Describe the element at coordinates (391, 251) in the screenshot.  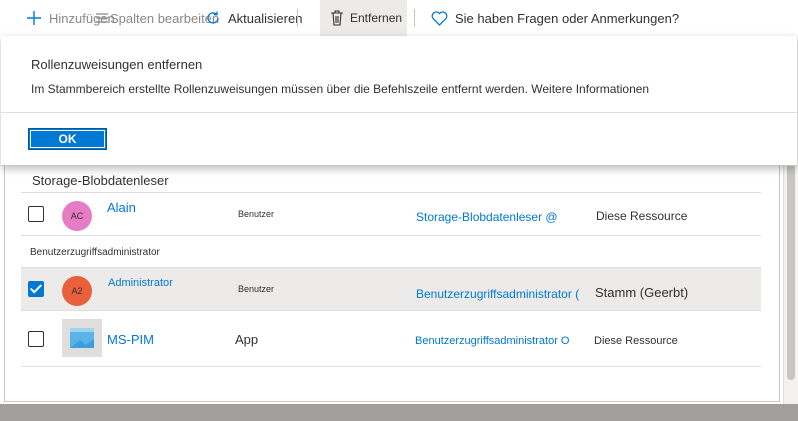
I see `group-row: Benutzerzugriffsadministrator` at that location.